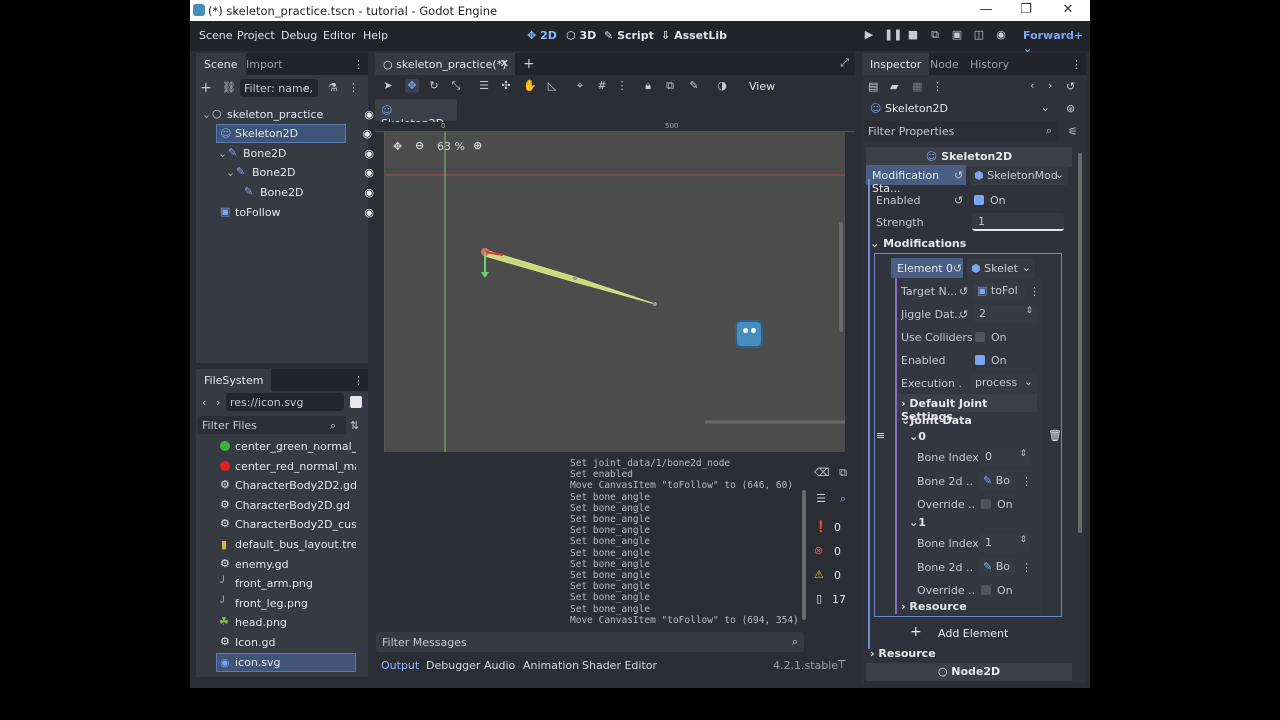 The height and width of the screenshot is (720, 1280). Describe the element at coordinates (997, 590) in the screenshot. I see `joint1-override-checkbox: On` at that location.